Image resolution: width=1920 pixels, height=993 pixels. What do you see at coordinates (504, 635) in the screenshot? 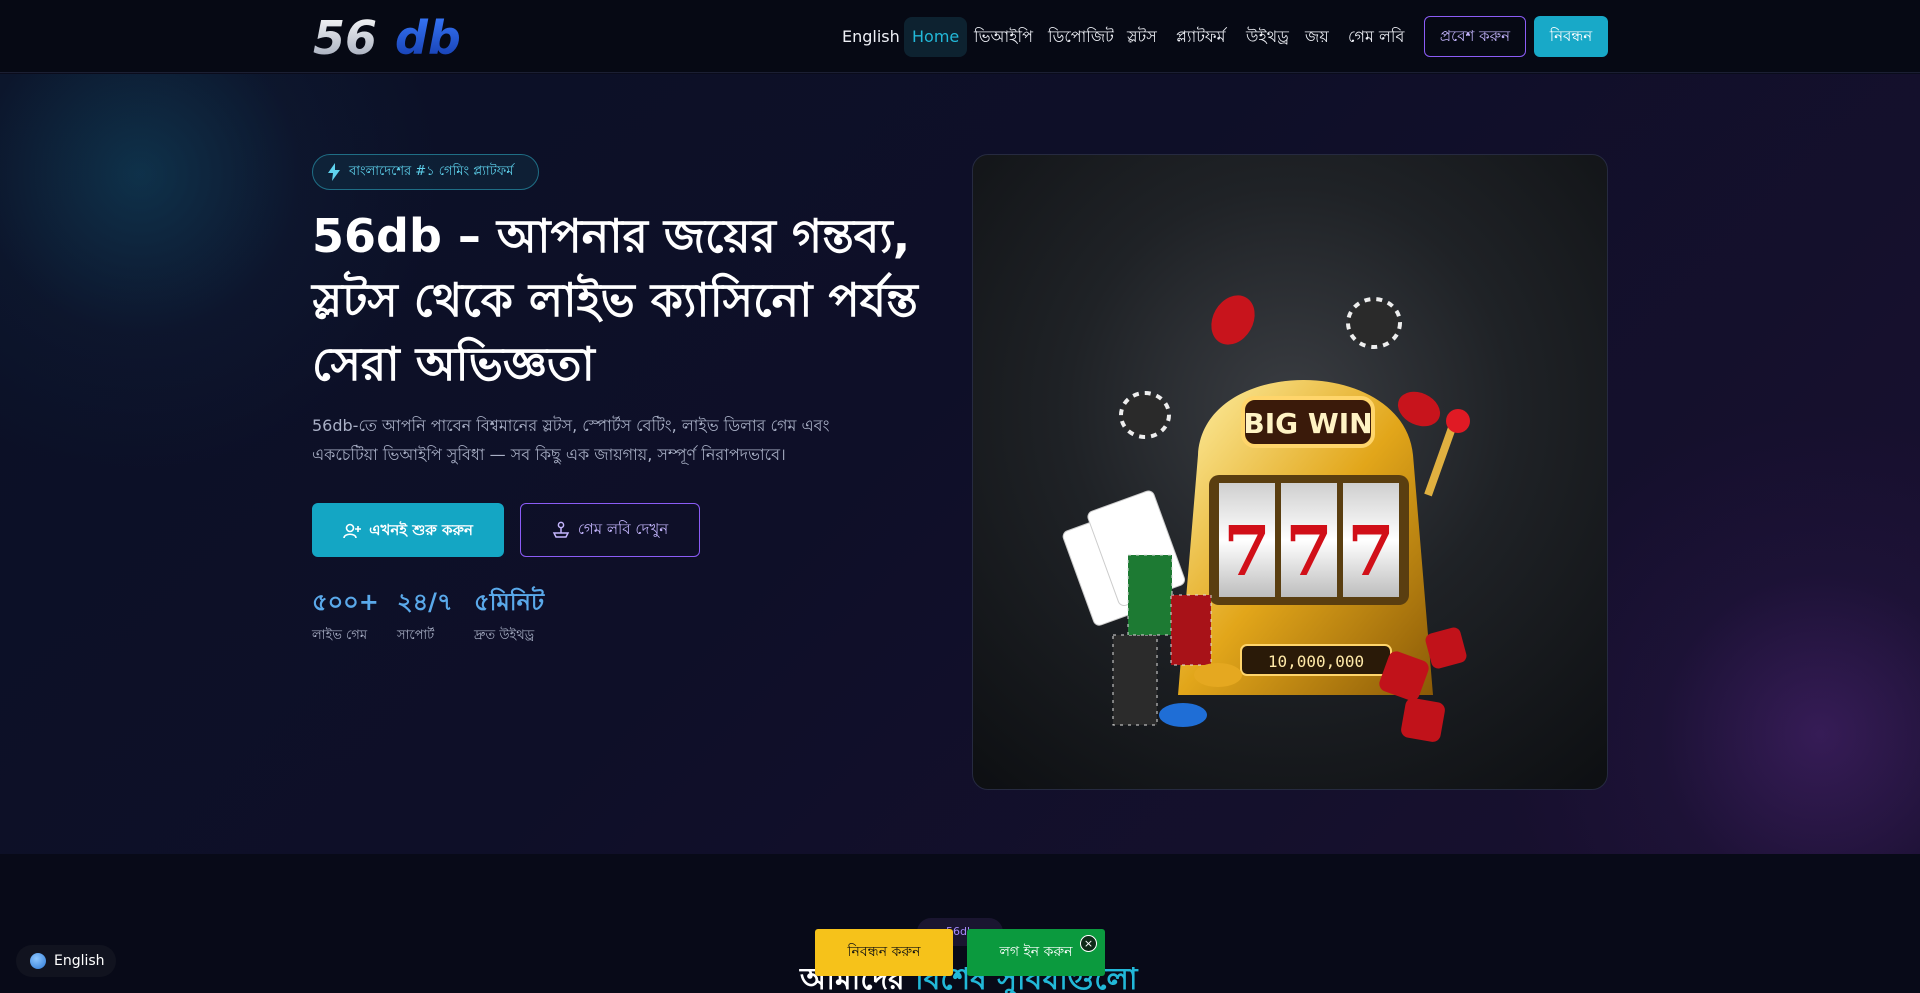
I see `stat-label: দ্রুত উইথড্র` at bounding box center [504, 635].